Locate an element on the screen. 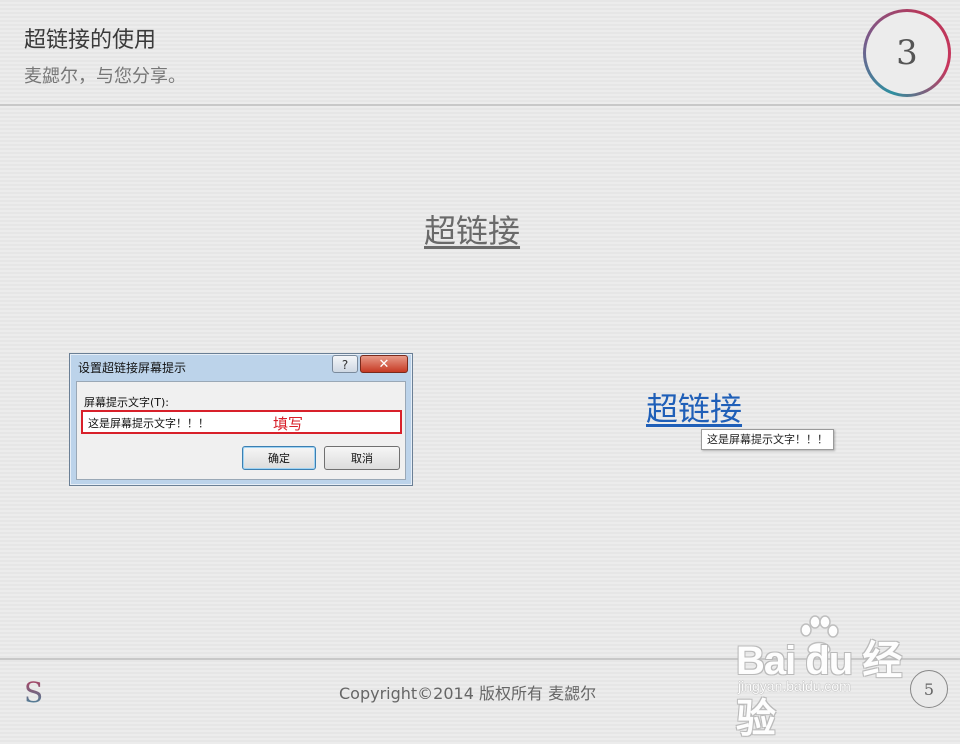 The height and width of the screenshot is (744, 960). step-badge: 3 is located at coordinates (907, 53).